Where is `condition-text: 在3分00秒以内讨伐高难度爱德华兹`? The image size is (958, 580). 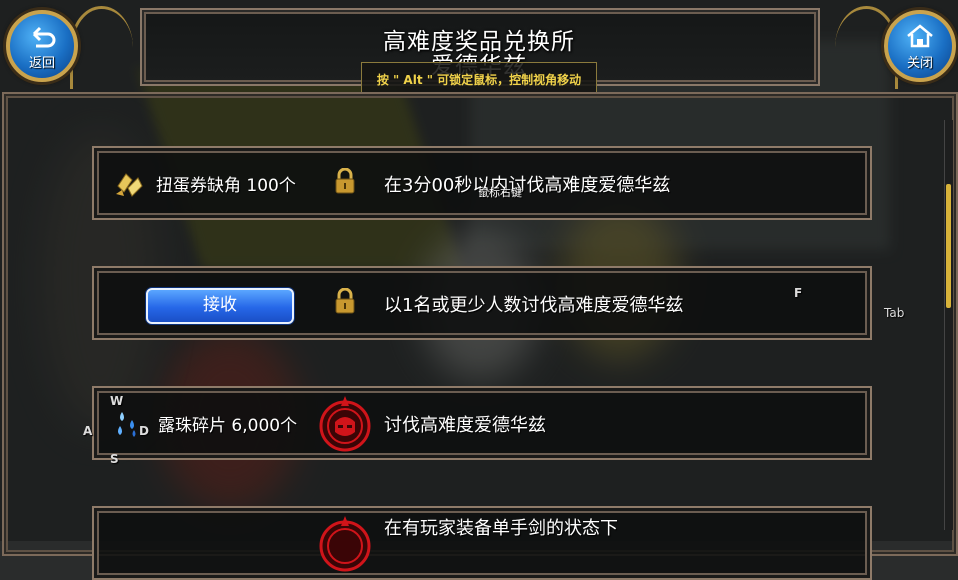
condition-text: 在3分00秒以内讨伐高难度爱德华兹 is located at coordinates (527, 185).